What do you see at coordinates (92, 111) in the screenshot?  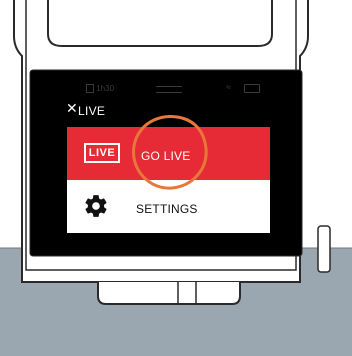 I see `menu-title: LIVE` at bounding box center [92, 111].